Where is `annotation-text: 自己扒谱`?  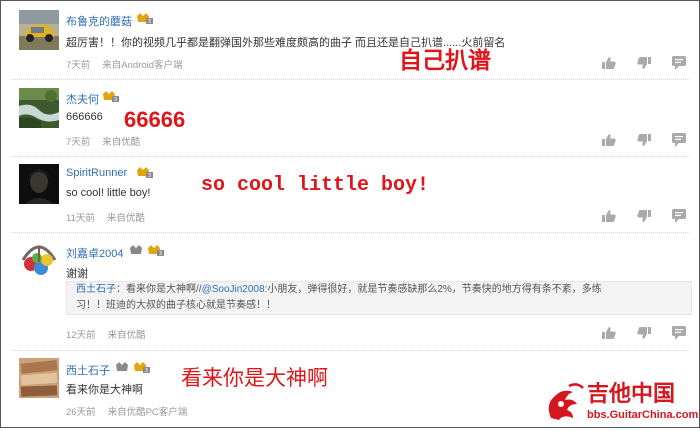
annotation-text: 自己扒谱 is located at coordinates (445, 60).